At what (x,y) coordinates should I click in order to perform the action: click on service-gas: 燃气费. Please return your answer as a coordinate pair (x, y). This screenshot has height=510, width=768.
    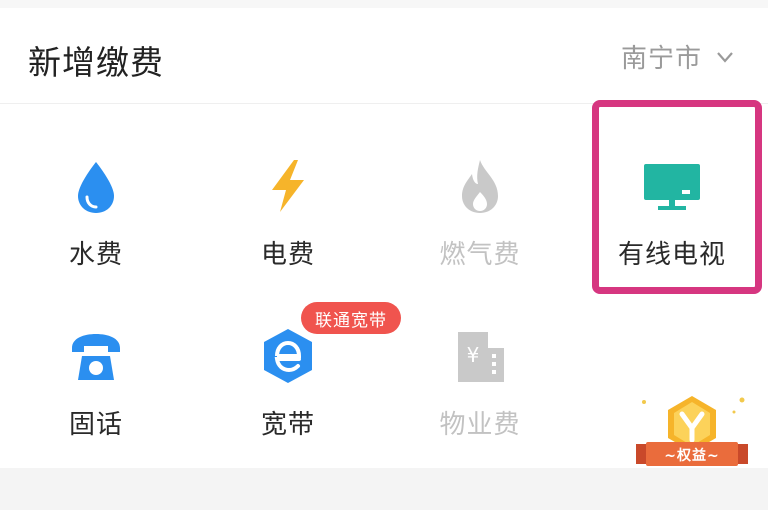
    Looking at the image, I should click on (480, 191).